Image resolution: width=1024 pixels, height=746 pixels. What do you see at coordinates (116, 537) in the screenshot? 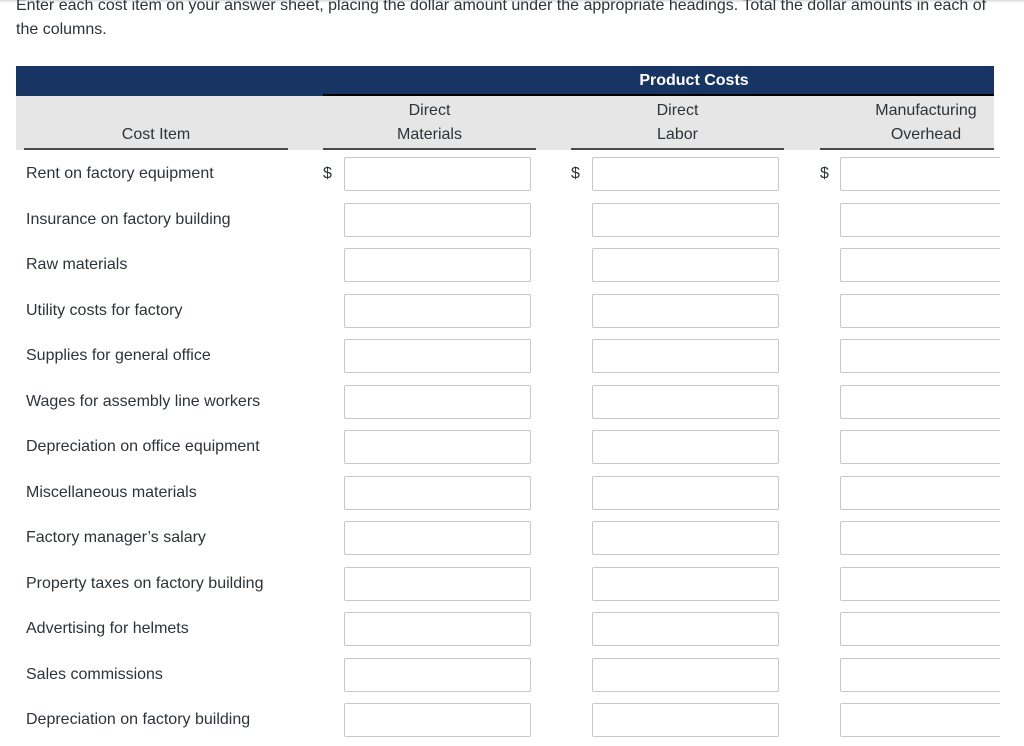
I see `cost-item-label: Factory manager’s salary` at bounding box center [116, 537].